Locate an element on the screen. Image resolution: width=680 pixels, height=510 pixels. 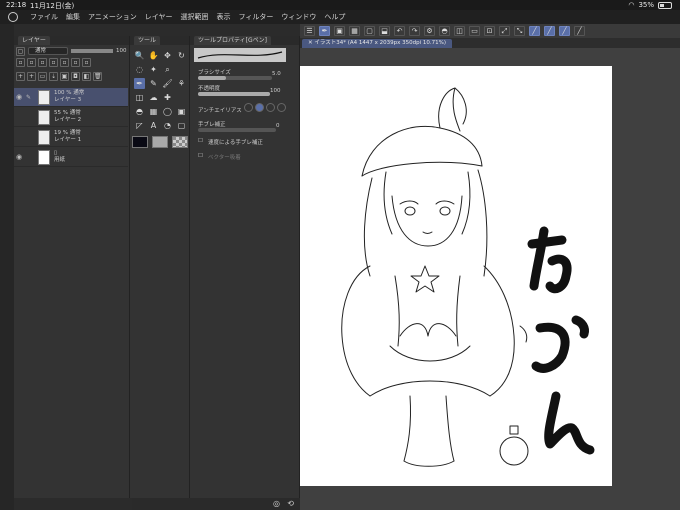
selection-icon: ◫ is located at coordinates (459, 31).